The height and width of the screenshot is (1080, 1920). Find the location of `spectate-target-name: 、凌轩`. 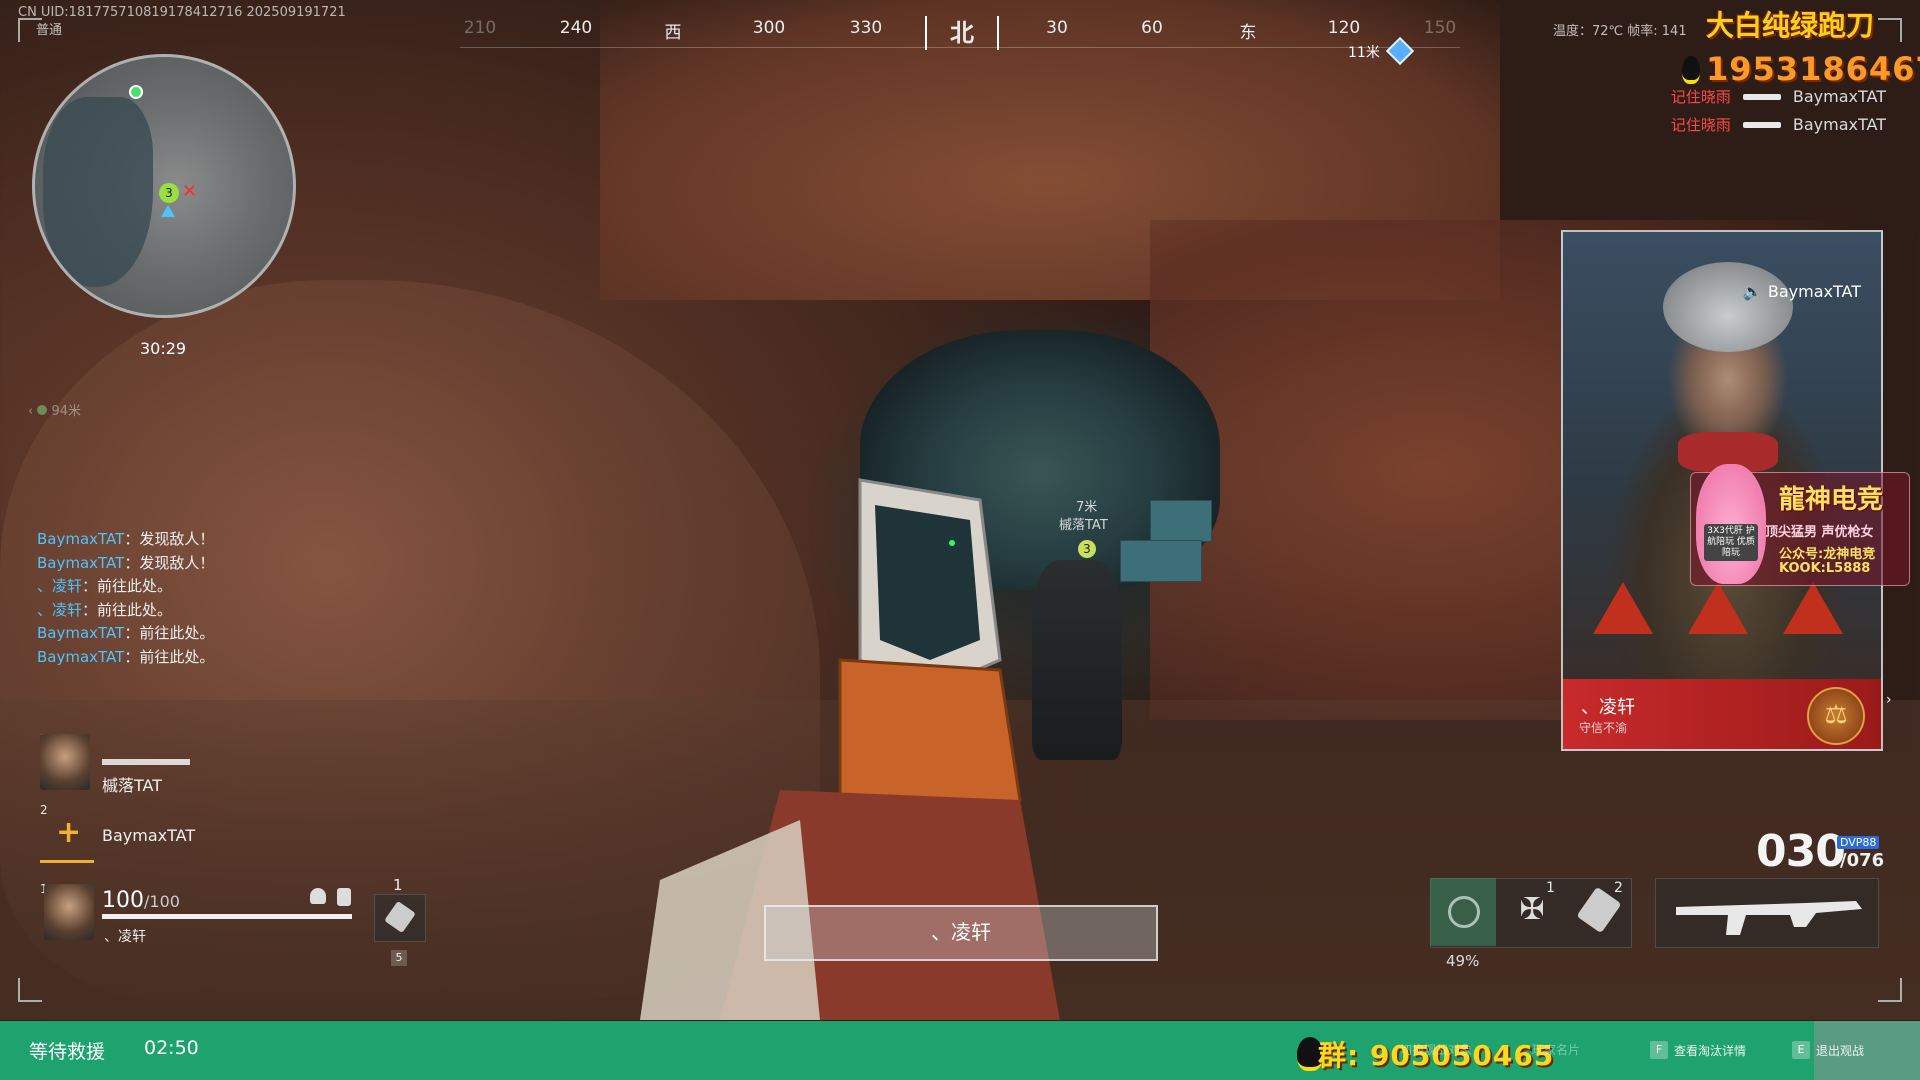

spectate-target-name: 、凌轩 is located at coordinates (961, 933).